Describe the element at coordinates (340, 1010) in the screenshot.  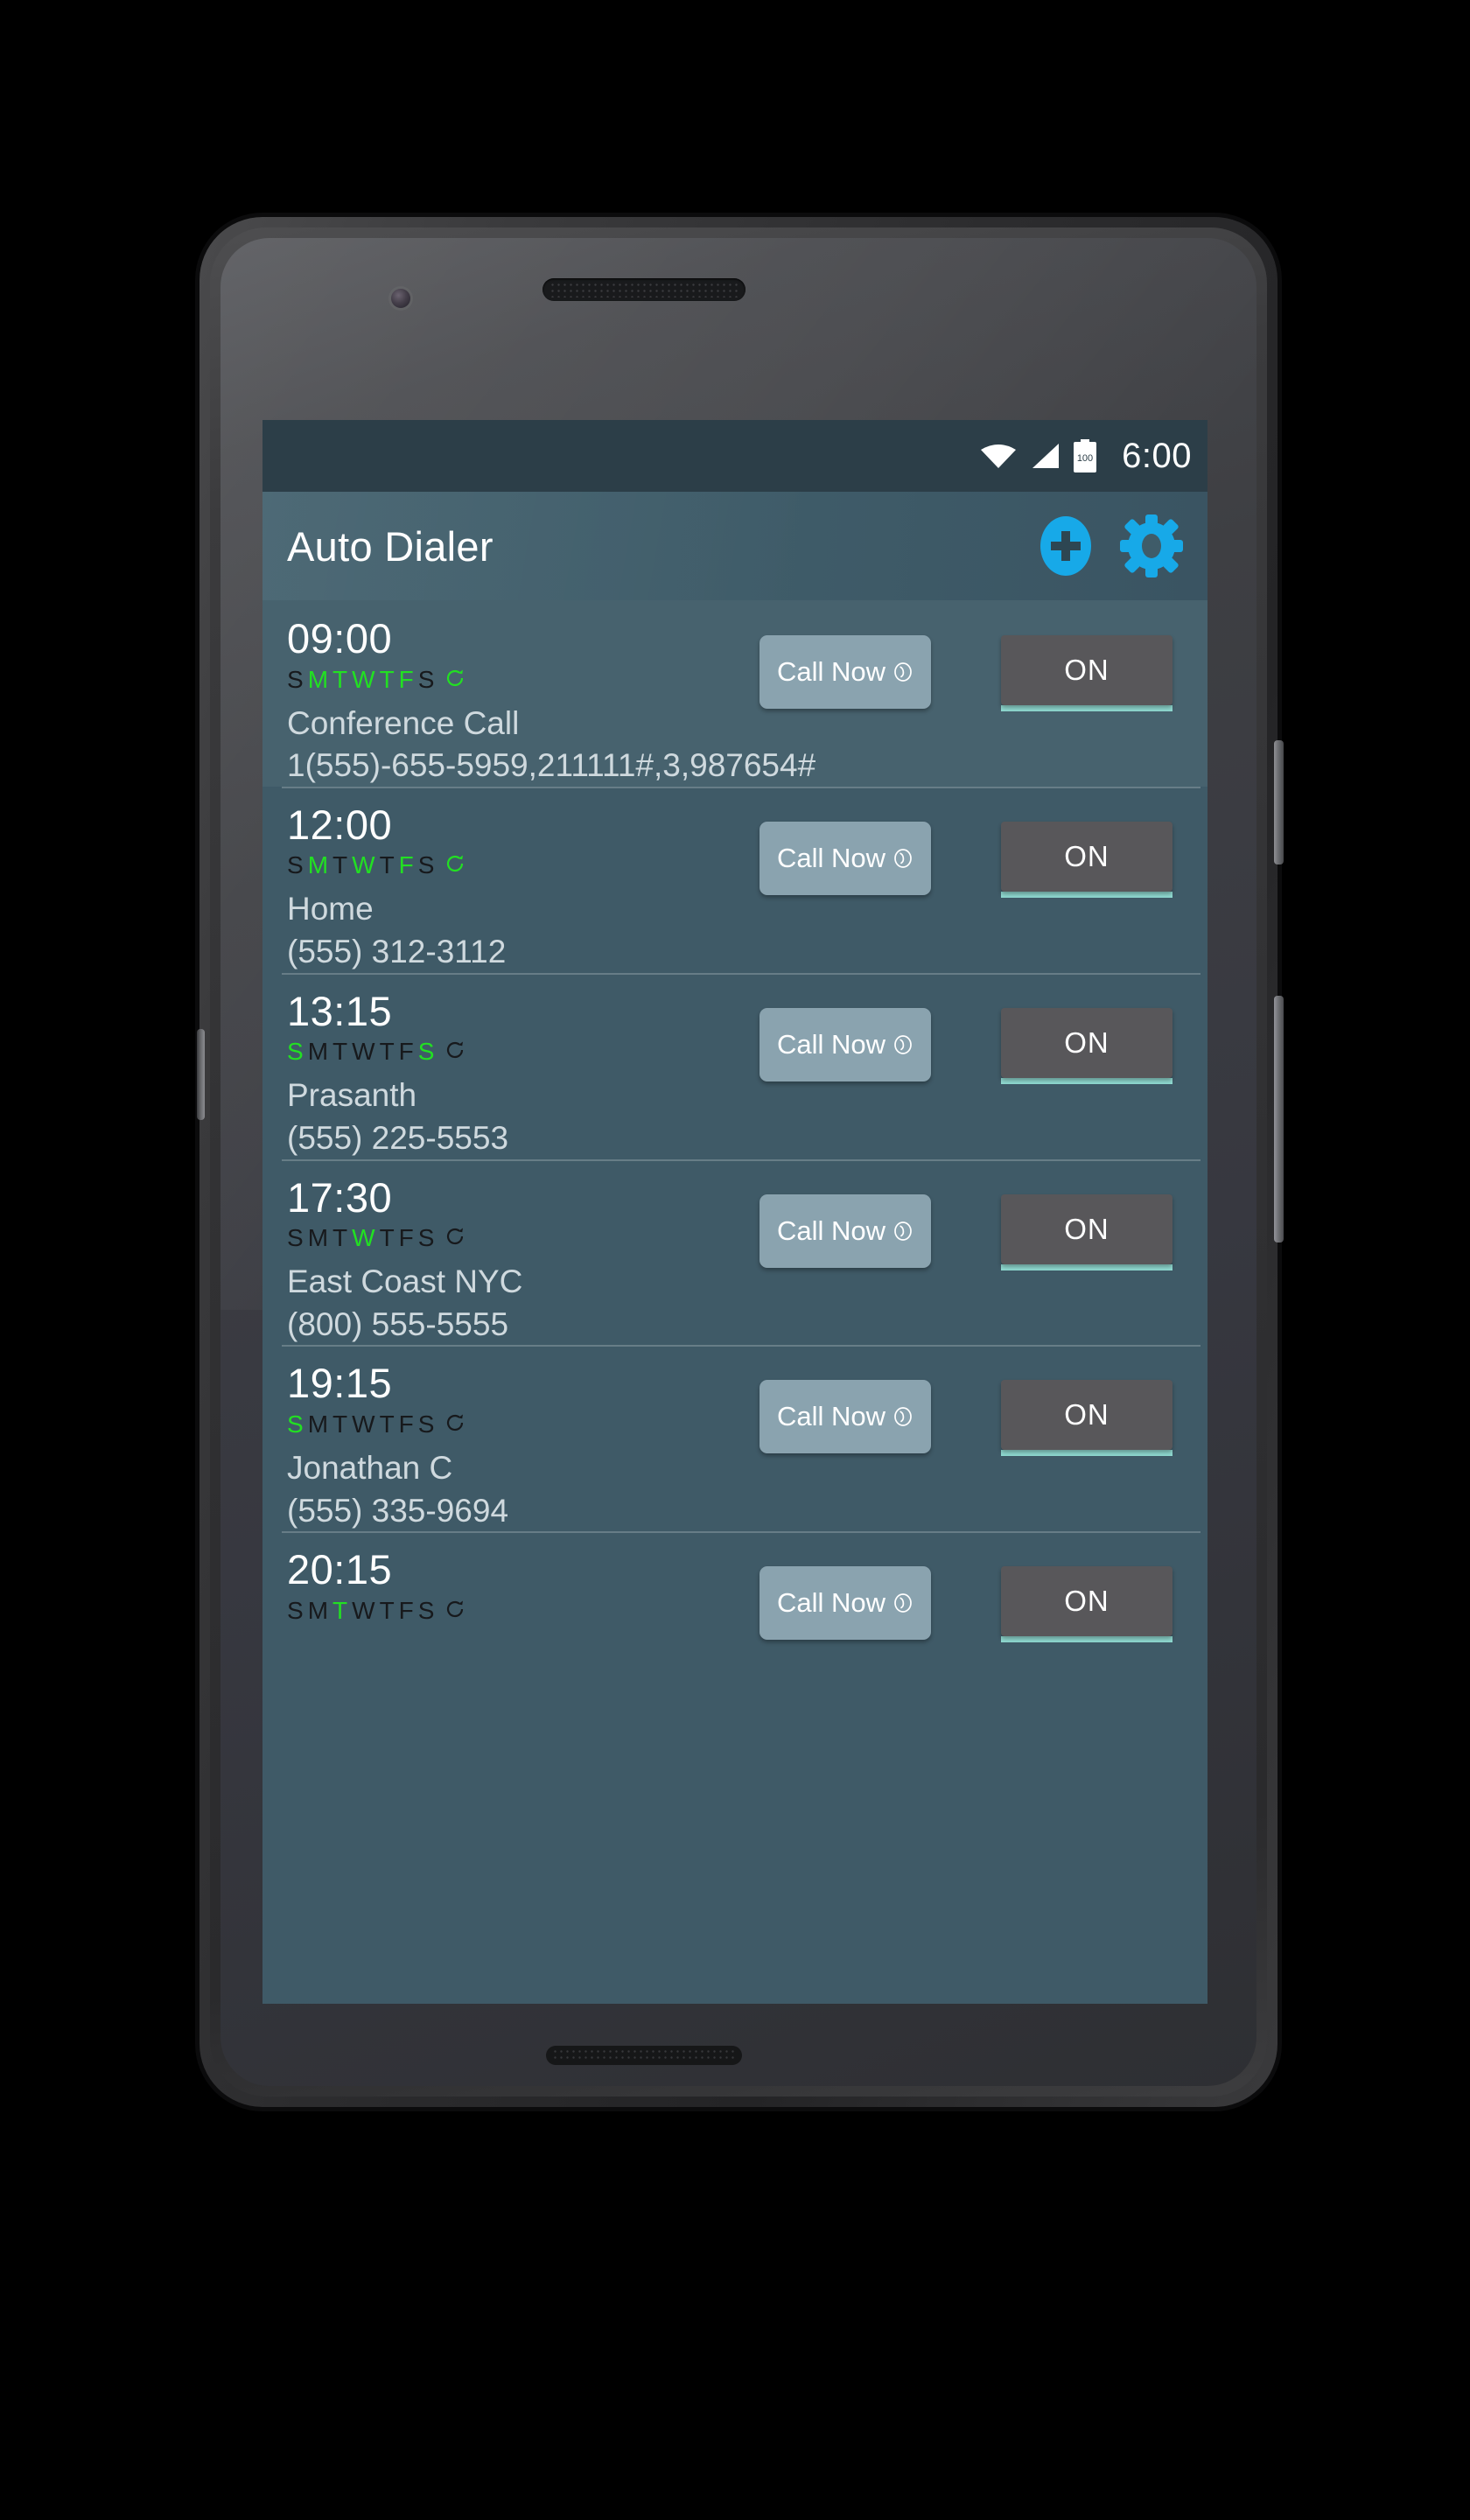
I see `alarm-time: 13:15` at that location.